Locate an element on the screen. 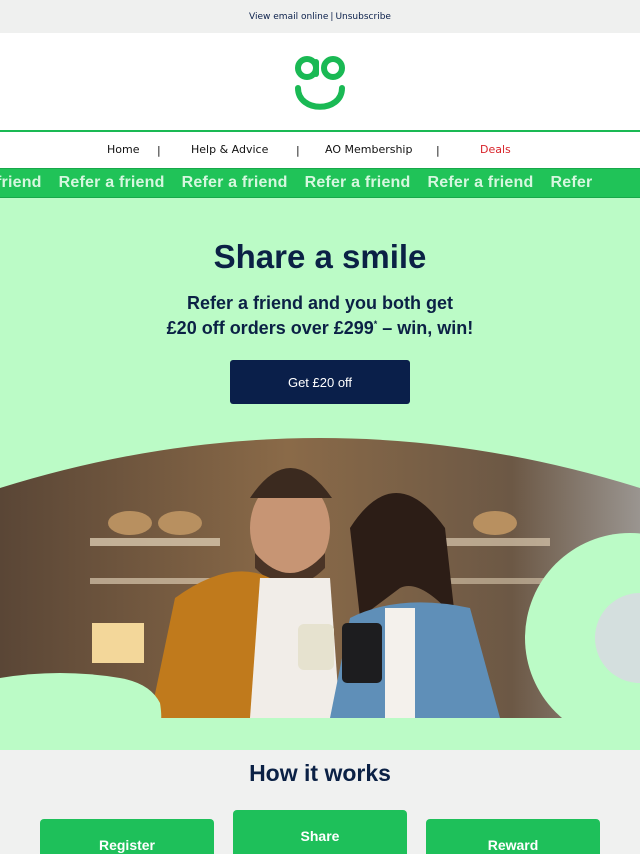 The image size is (640, 854). get-20-off-button: Get £20 off is located at coordinates (320, 382).